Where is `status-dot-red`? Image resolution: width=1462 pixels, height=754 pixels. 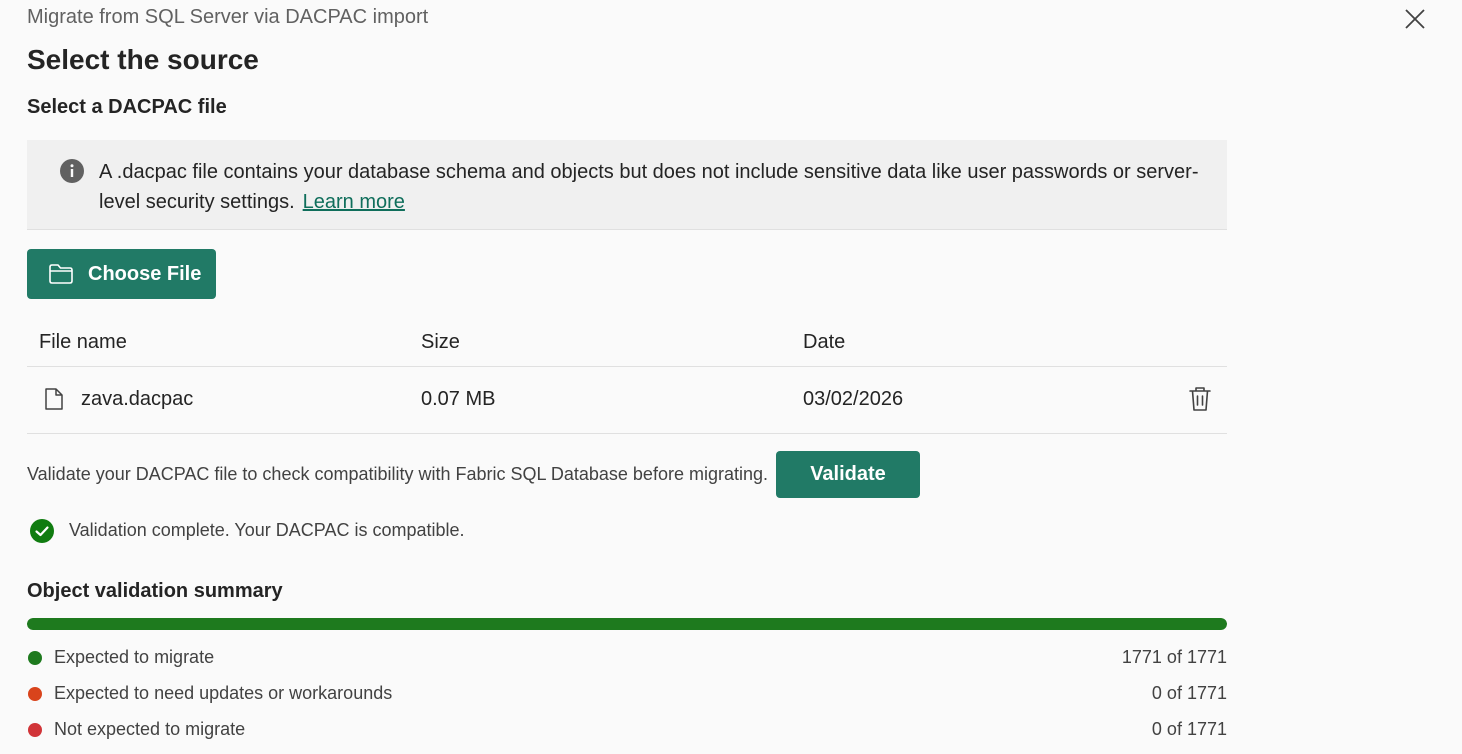
status-dot-red is located at coordinates (35, 730).